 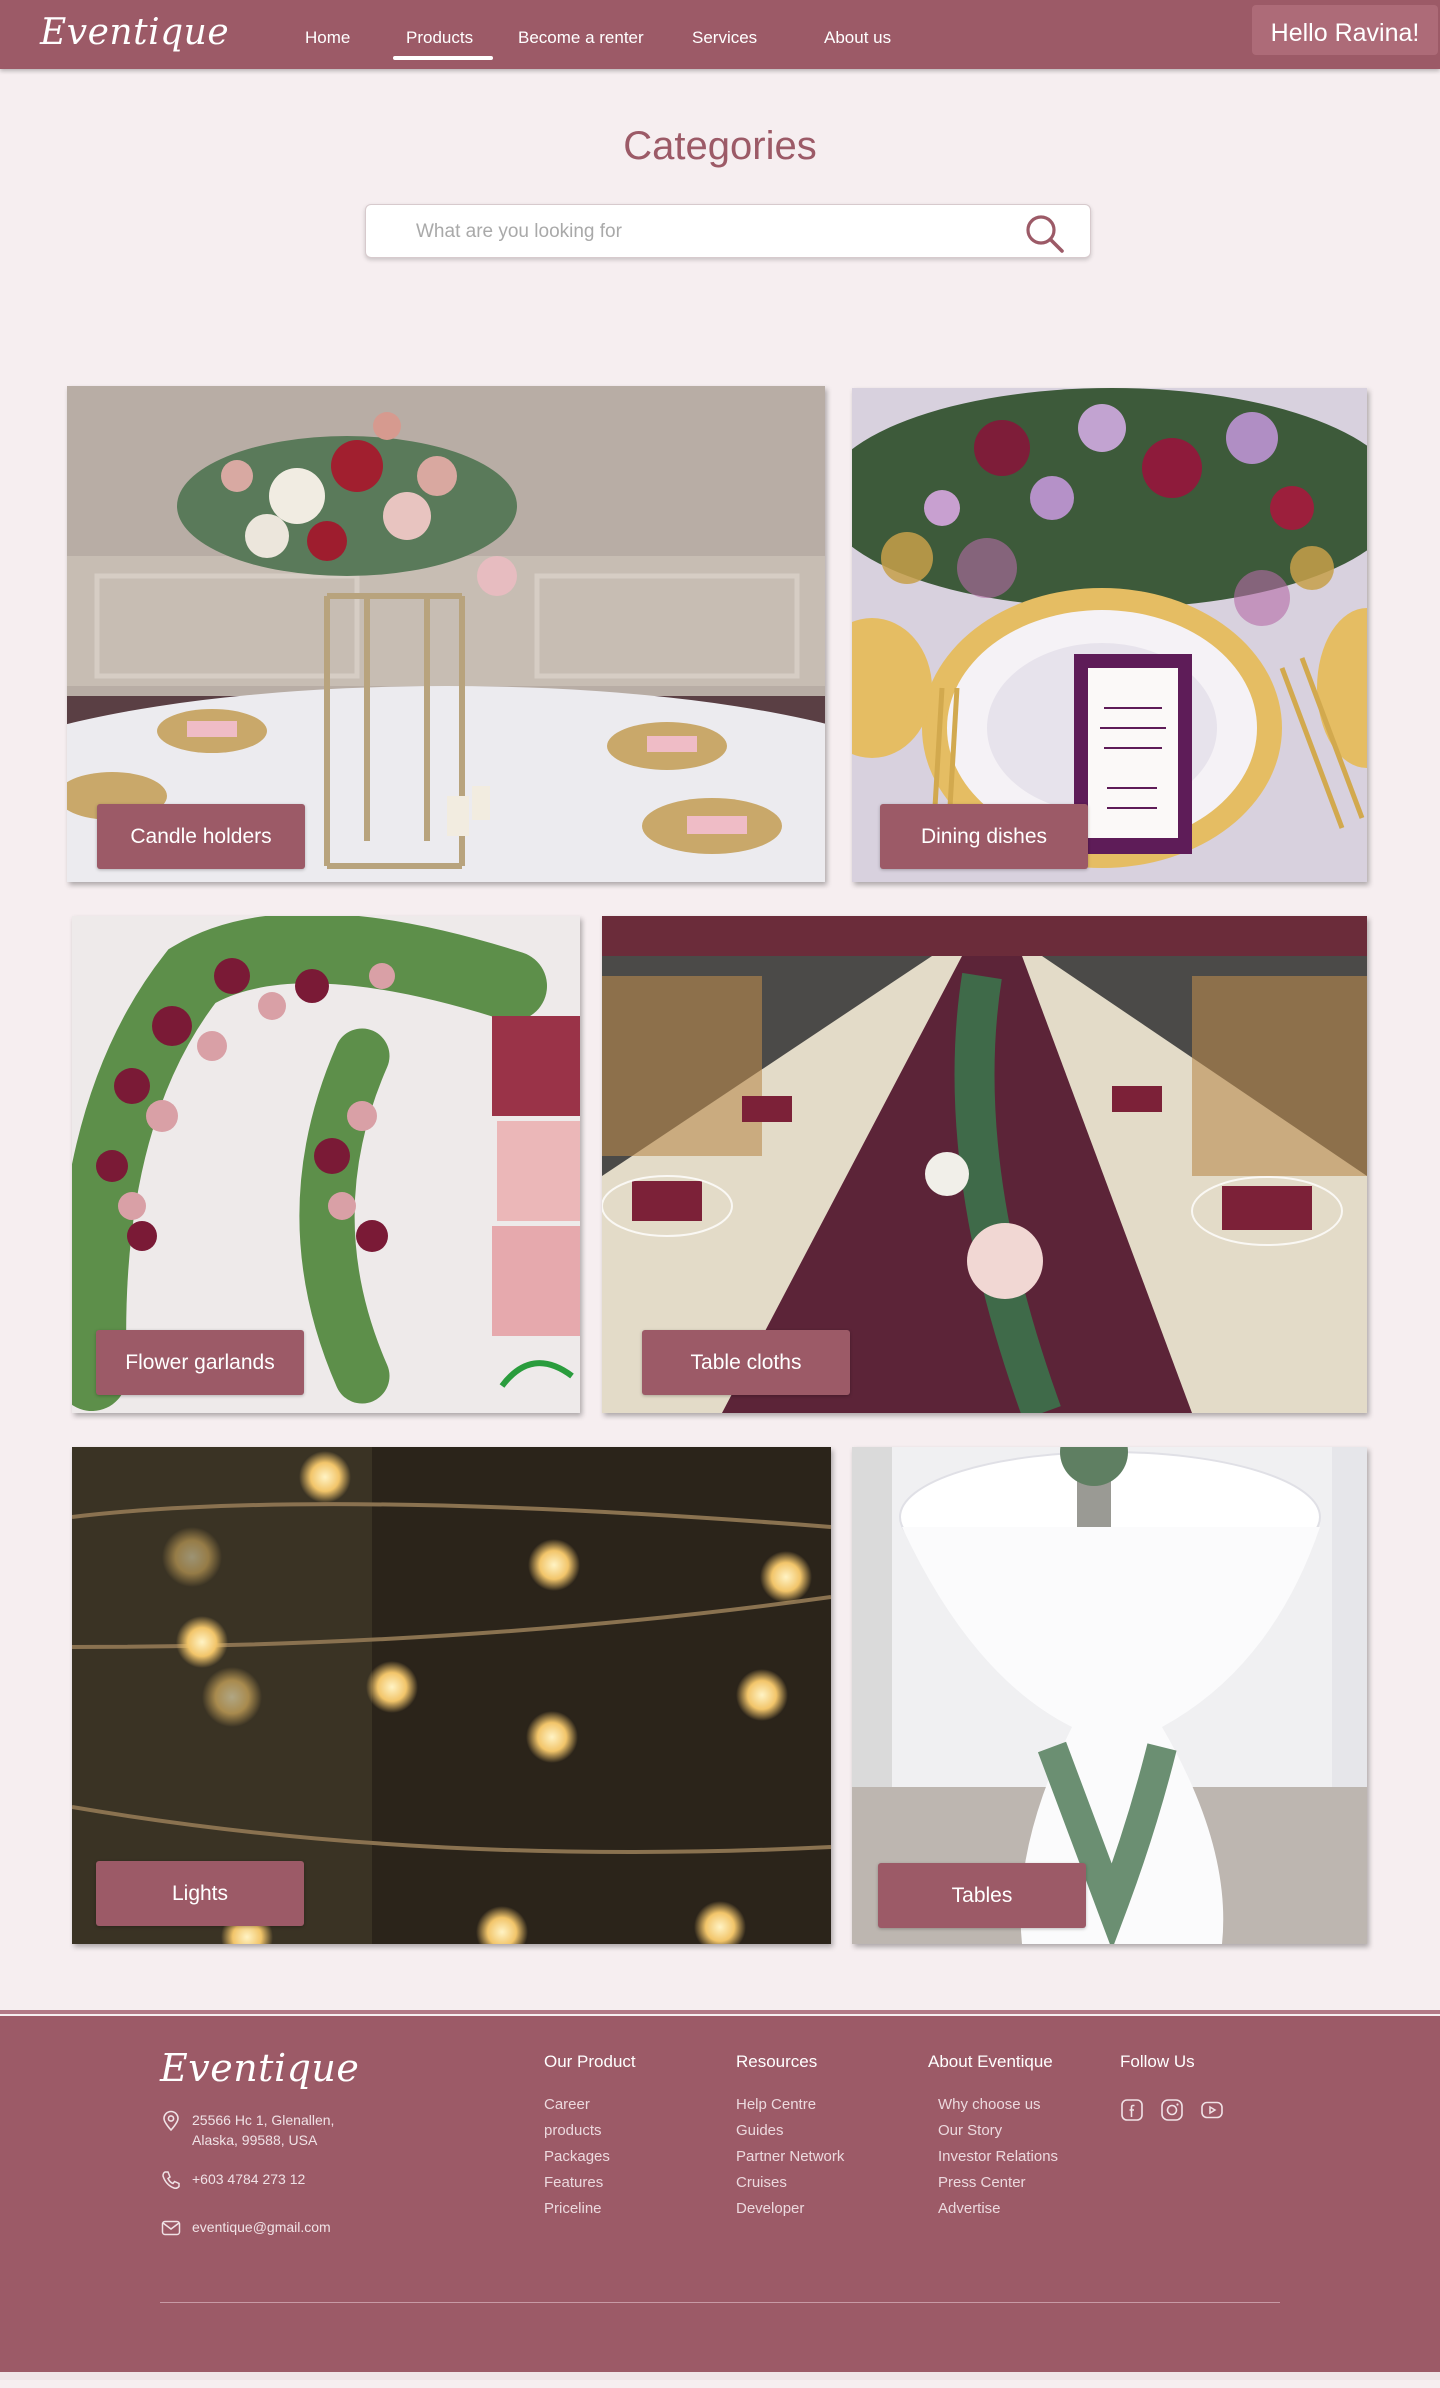 I want to click on footer-link-products: products, so click(x=573, y=2130).